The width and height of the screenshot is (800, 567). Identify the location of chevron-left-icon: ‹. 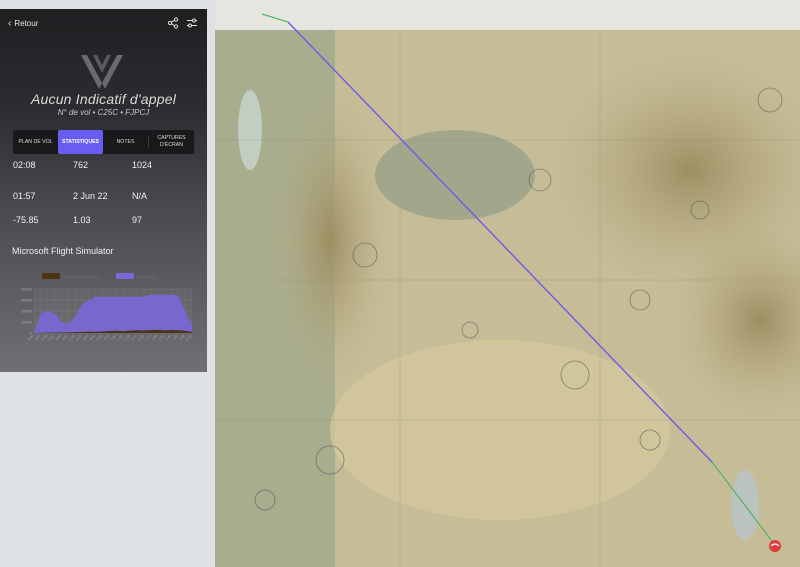
(10, 23).